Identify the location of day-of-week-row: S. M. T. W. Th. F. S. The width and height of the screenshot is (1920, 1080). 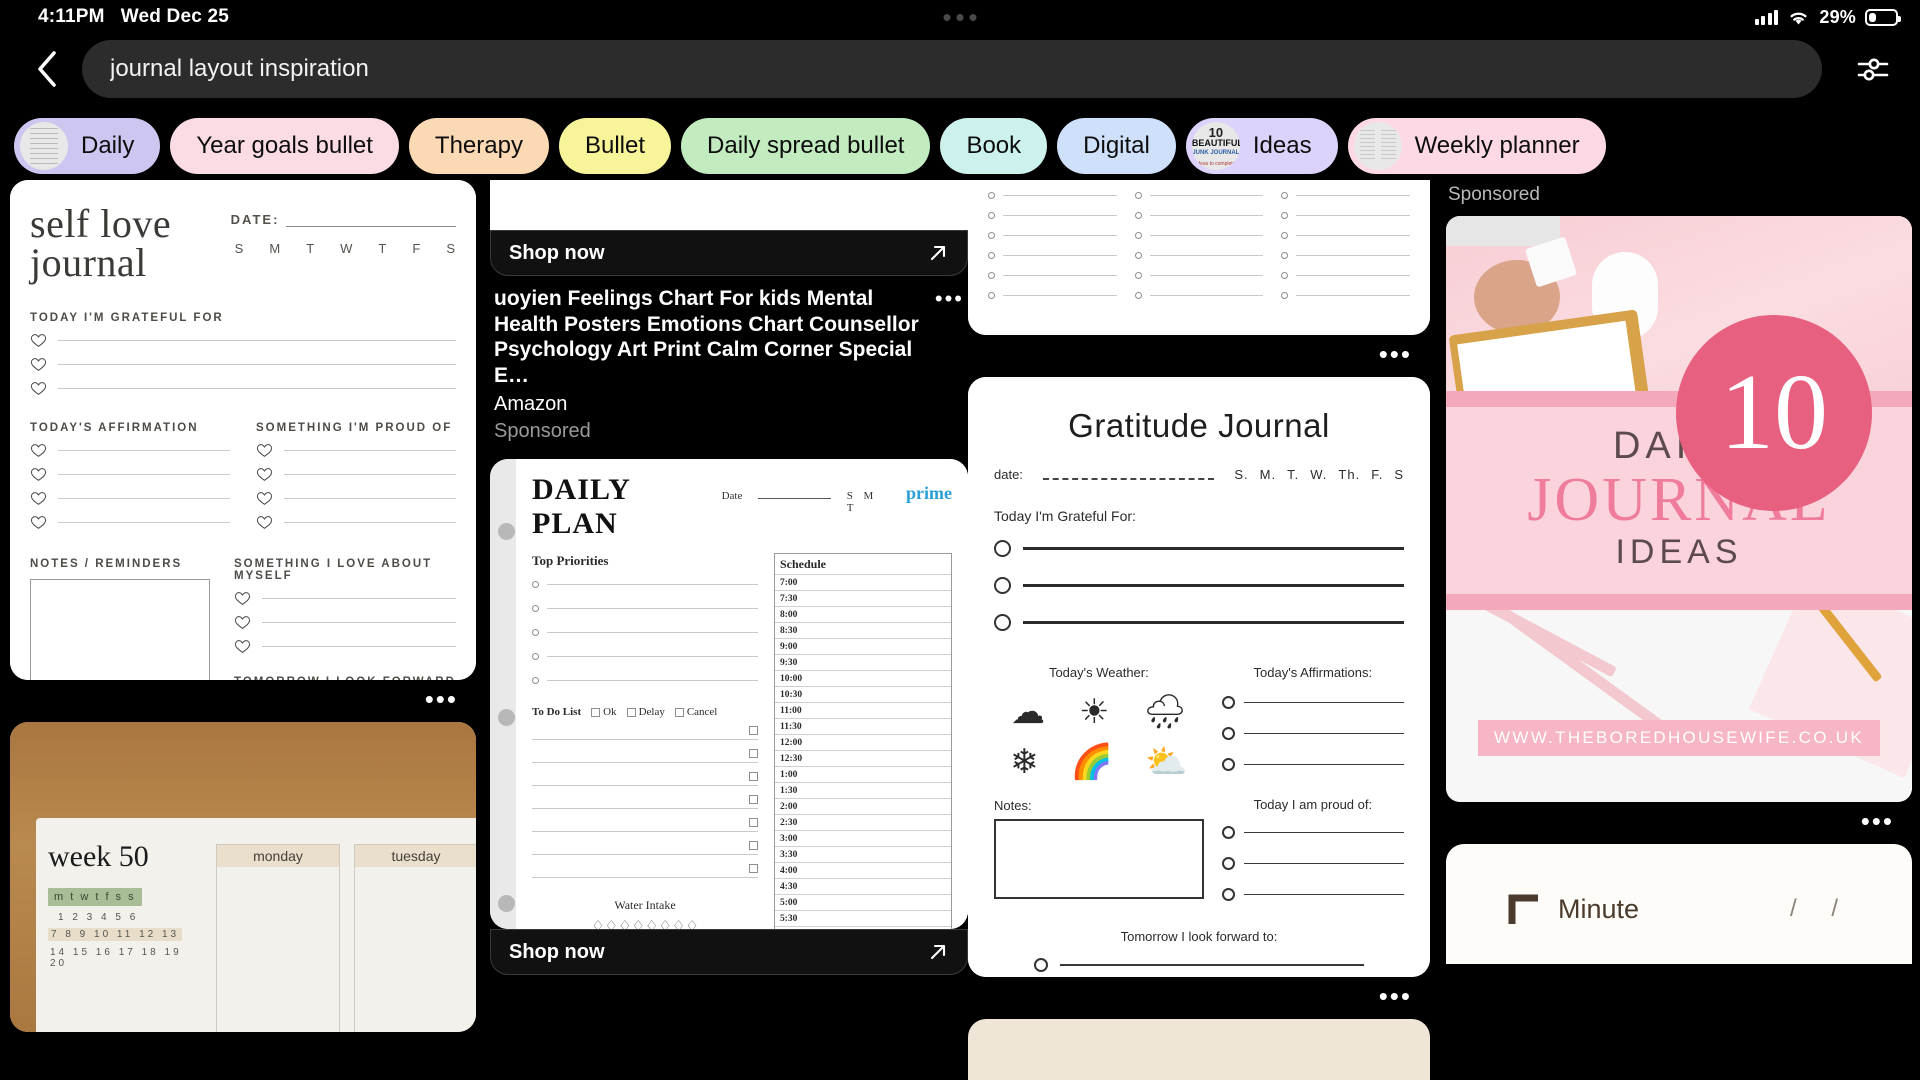
(1319, 474).